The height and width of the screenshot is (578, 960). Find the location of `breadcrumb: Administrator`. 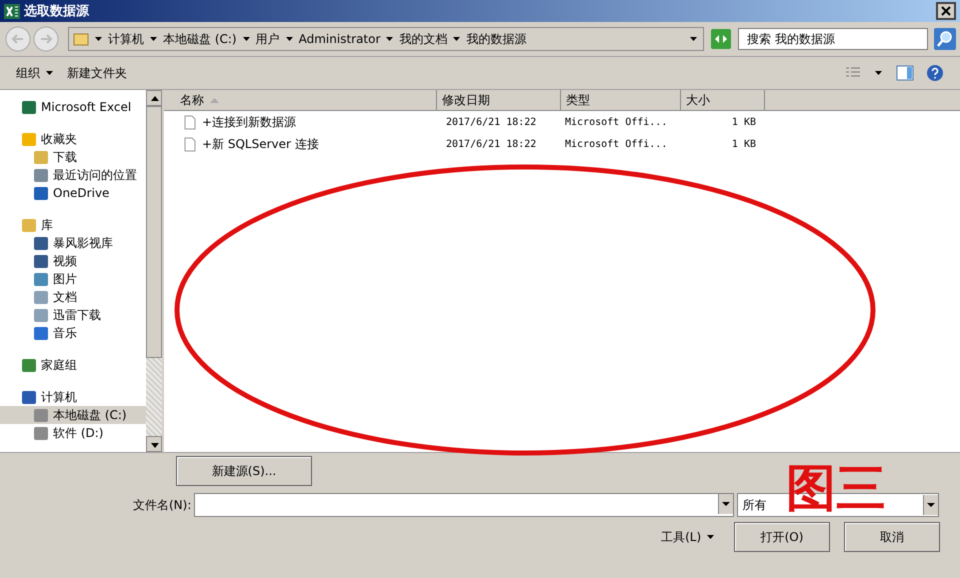

breadcrumb: Administrator is located at coordinates (339, 39).